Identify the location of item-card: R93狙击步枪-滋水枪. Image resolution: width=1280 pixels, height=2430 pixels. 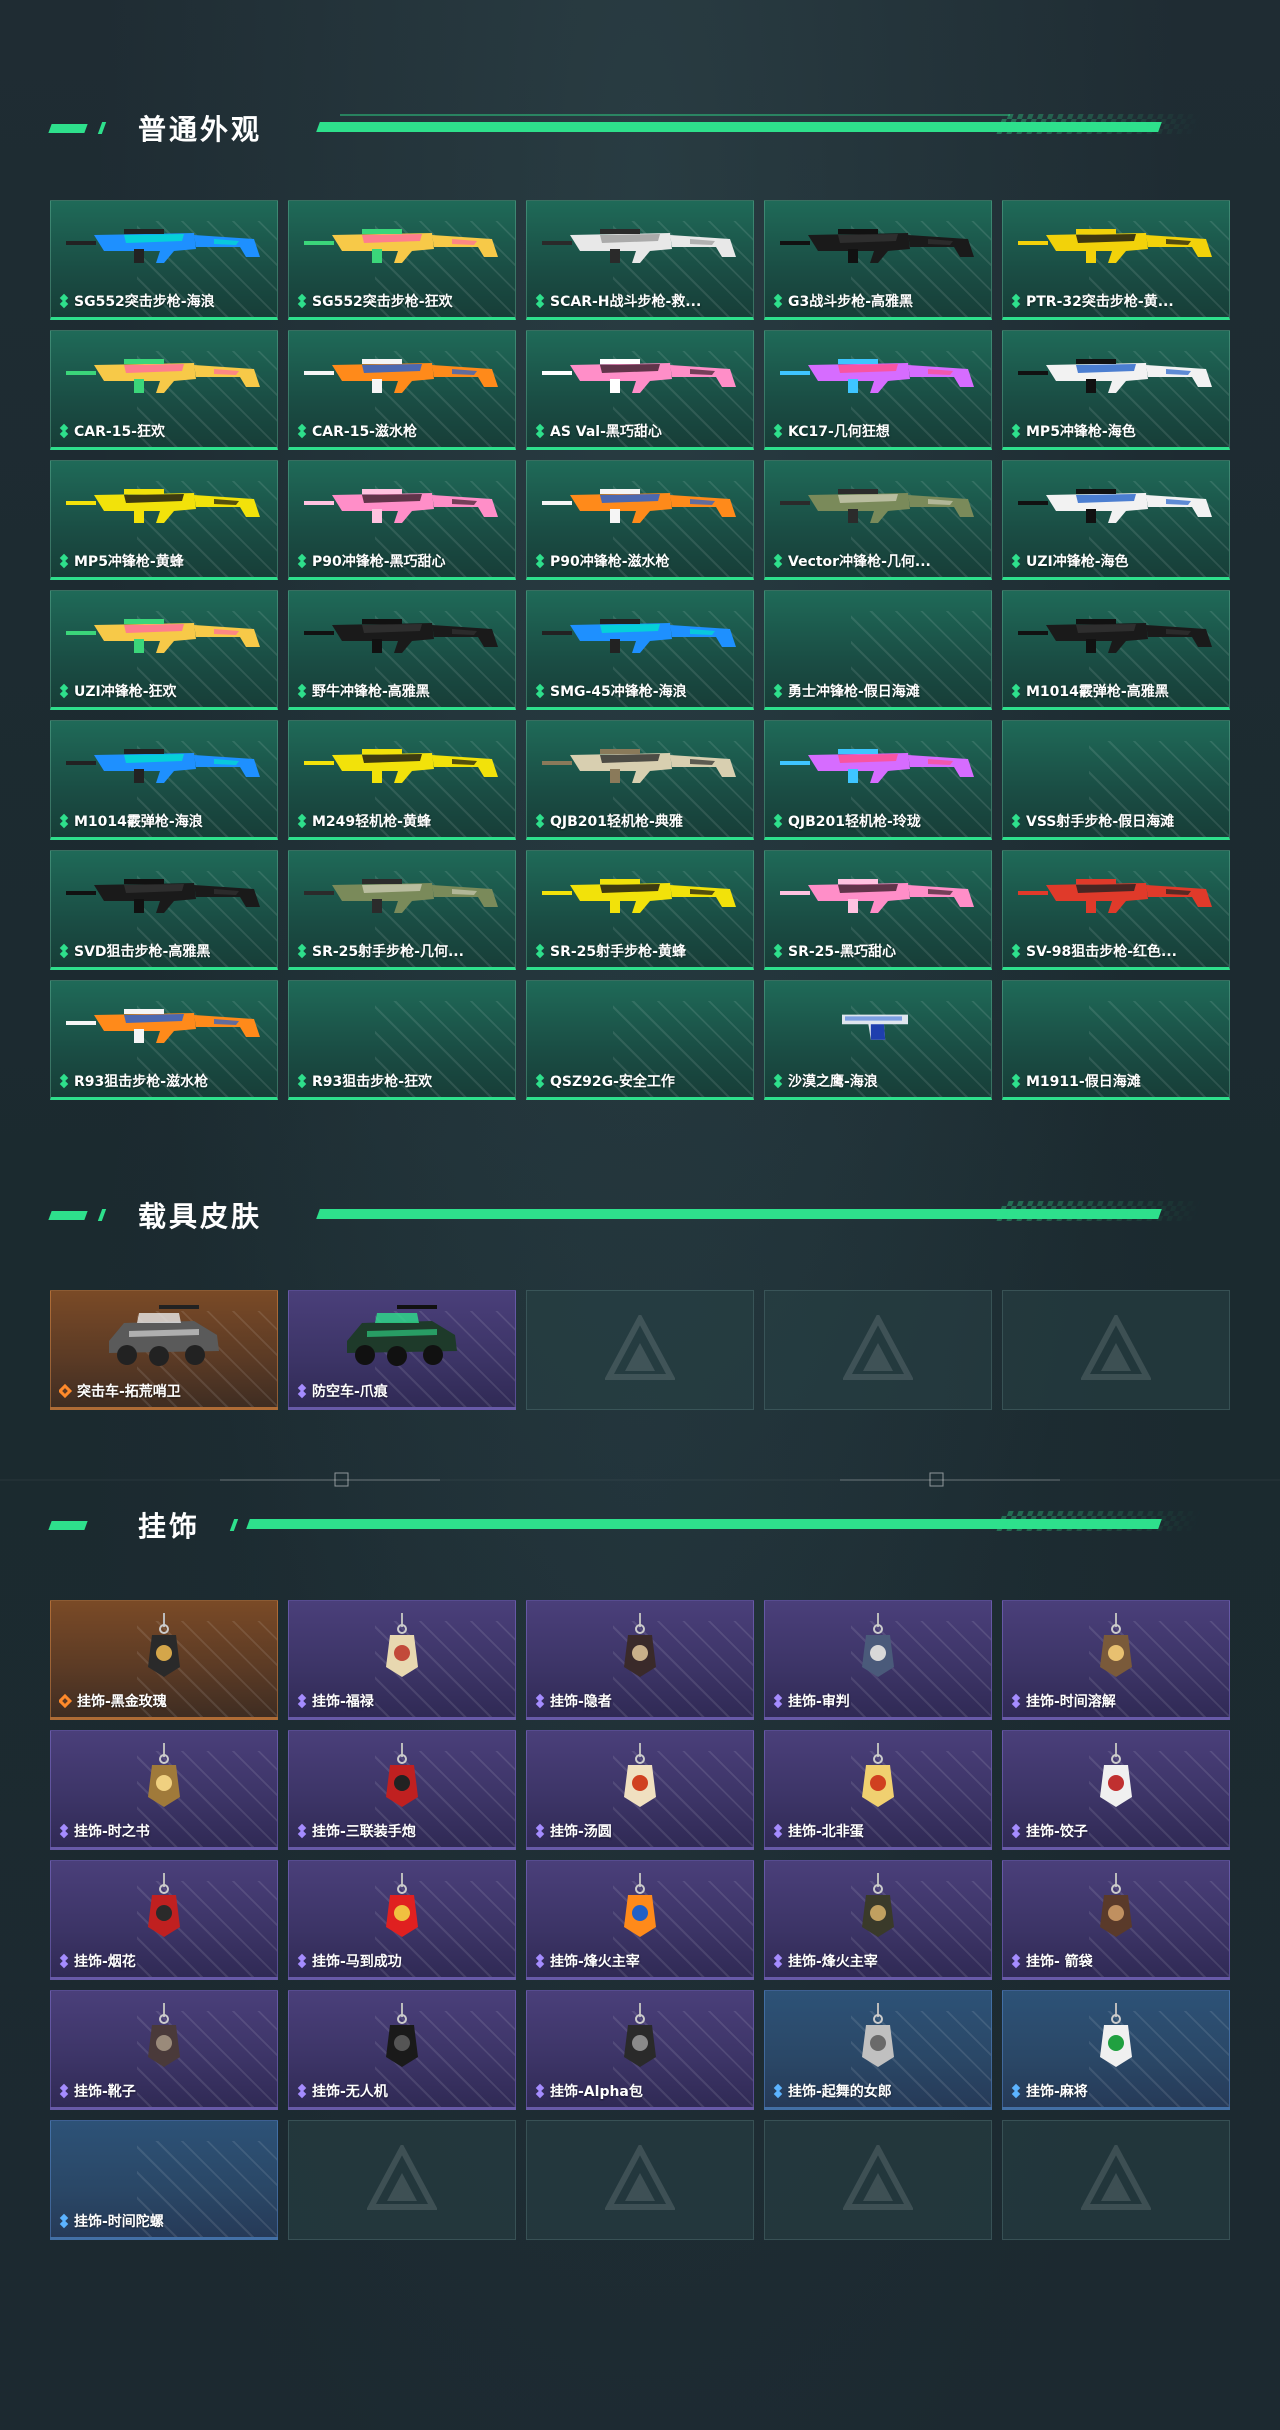
(164, 1040).